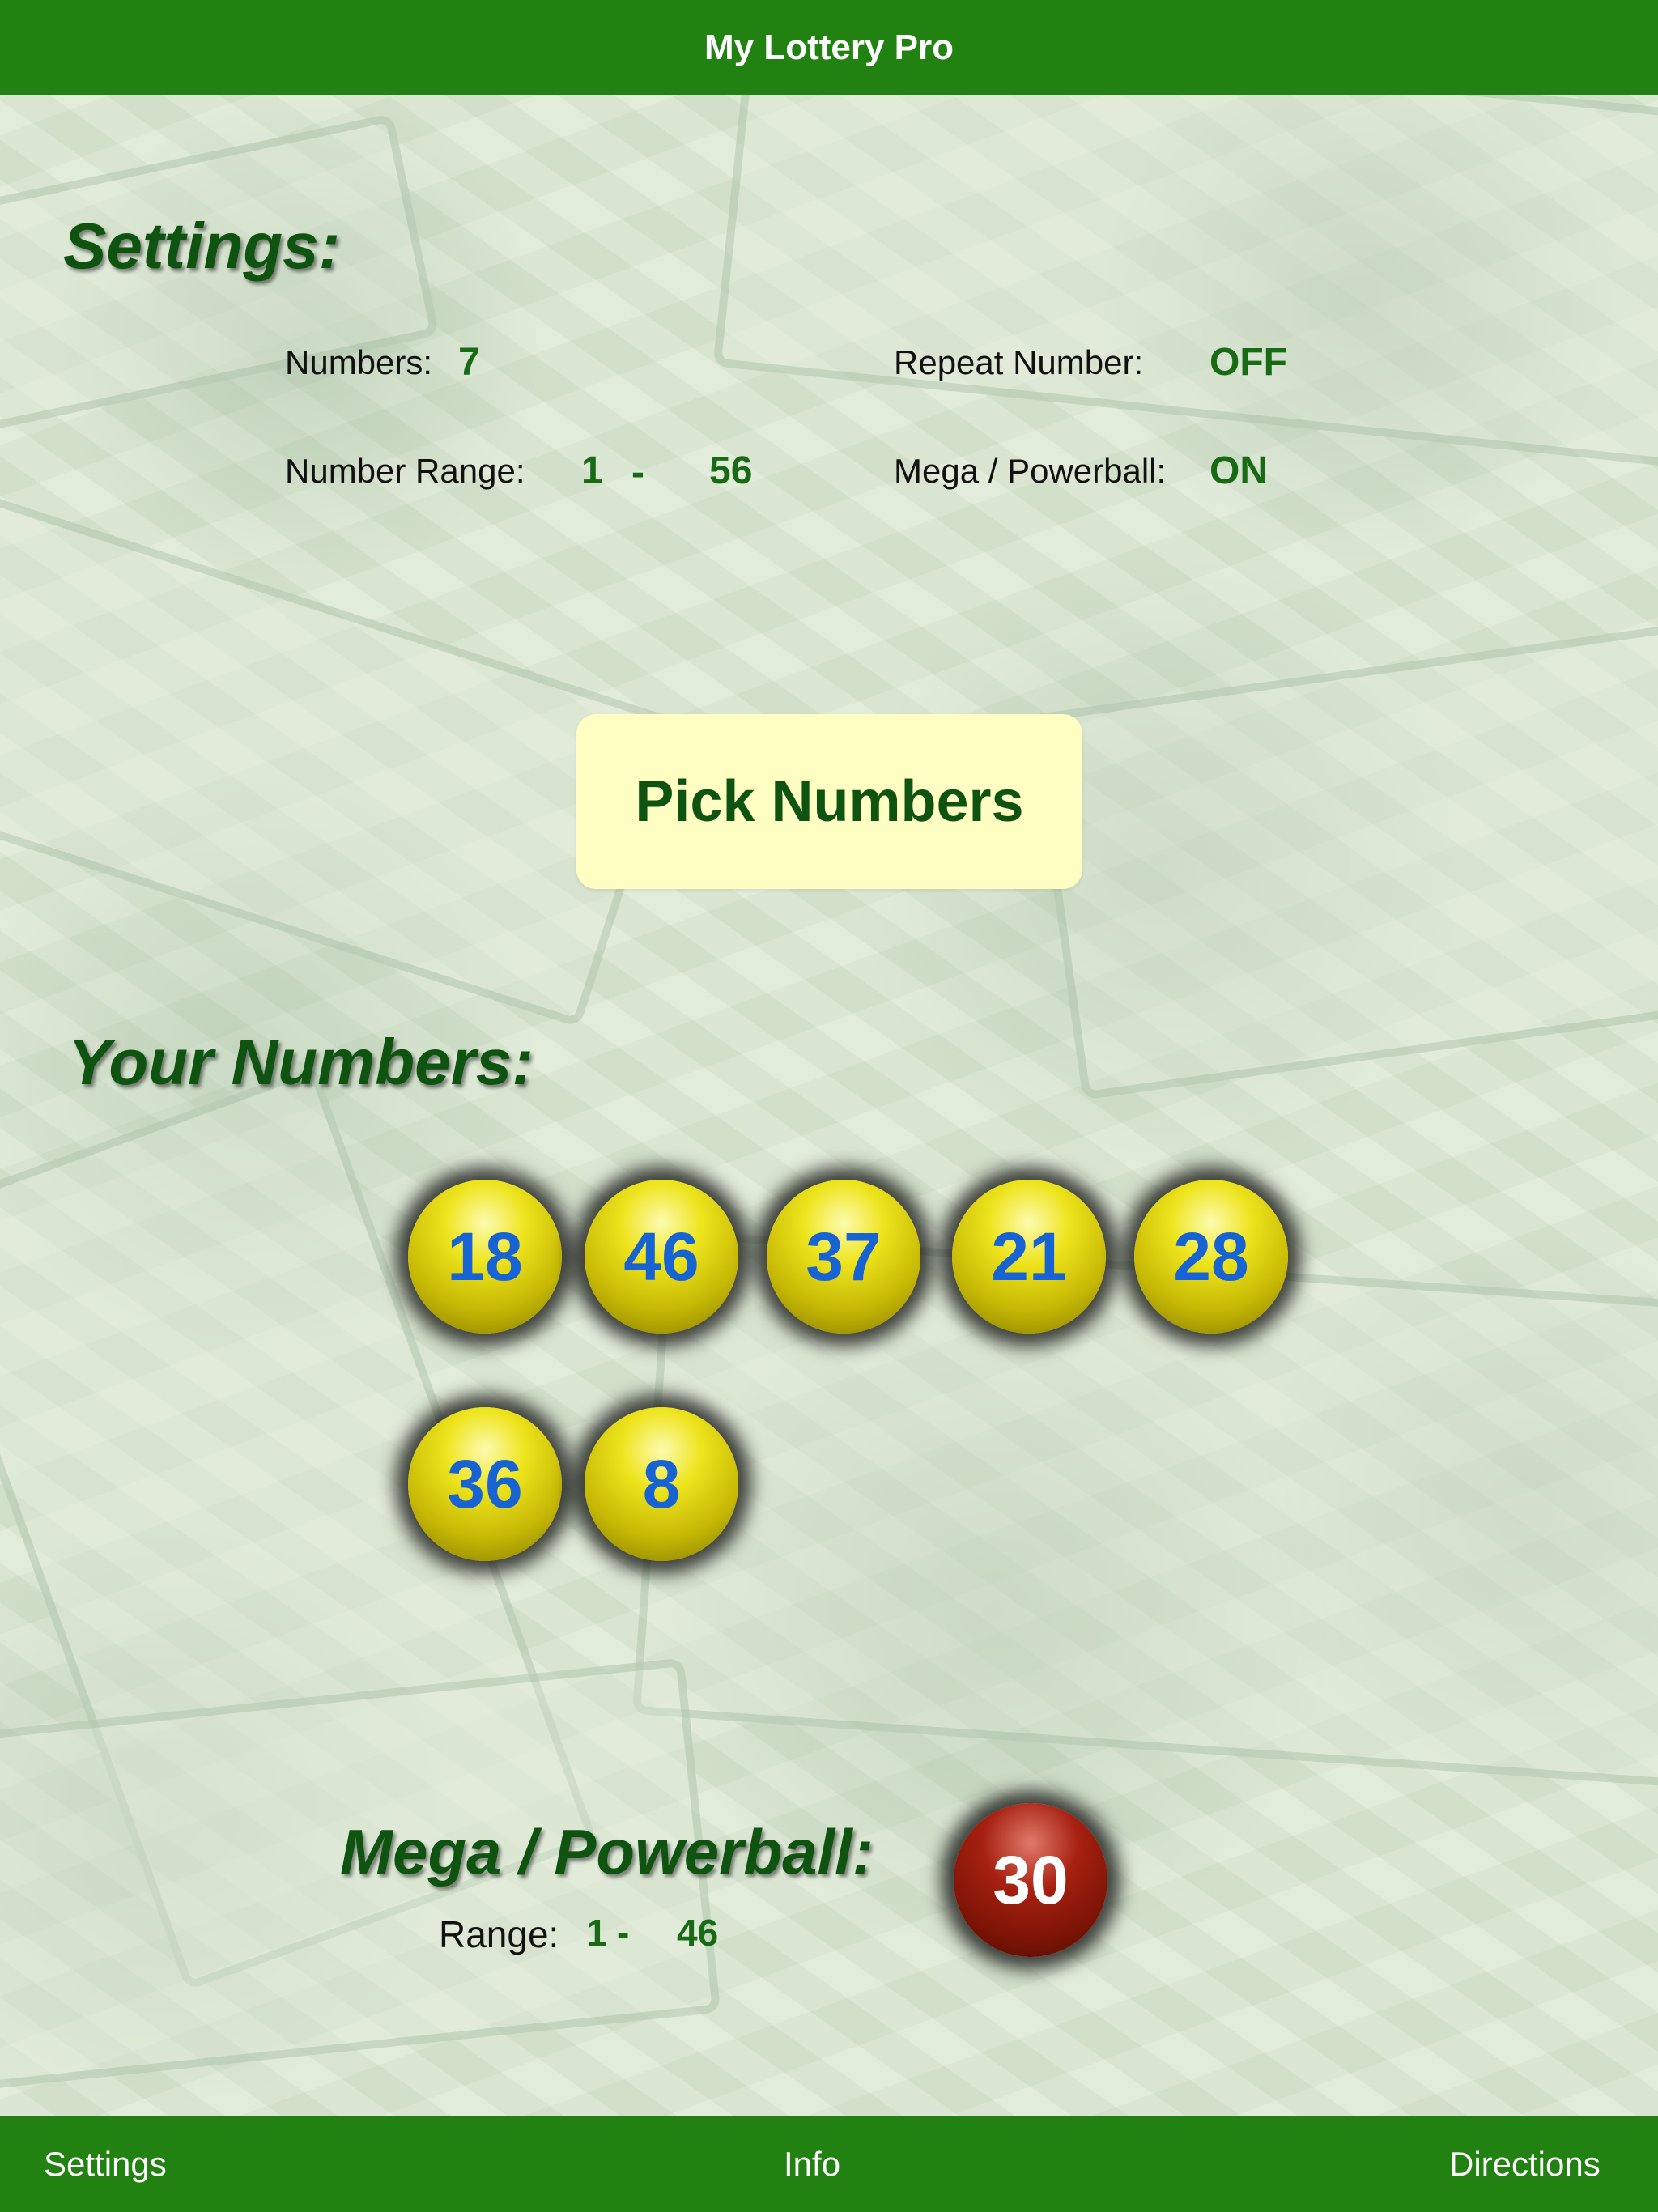  I want to click on pick-numbers-button: Pick Numbers, so click(829, 802).